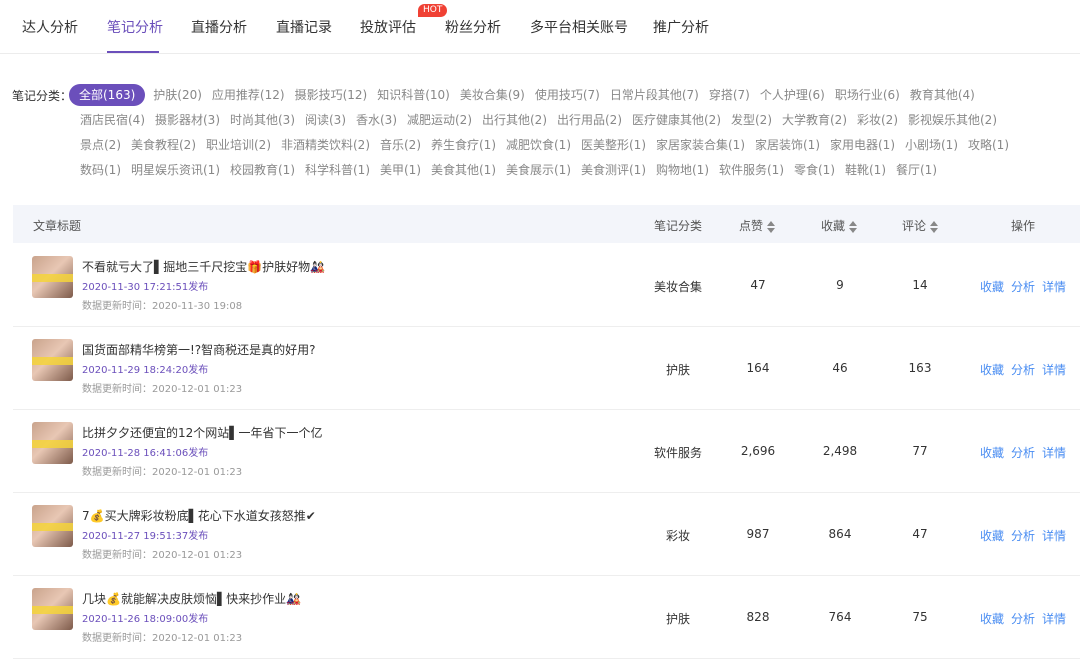 Image resolution: width=1080 pixels, height=659 pixels. Describe the element at coordinates (751, 170) in the screenshot. I see `category-chip: 软件服务(1)` at that location.